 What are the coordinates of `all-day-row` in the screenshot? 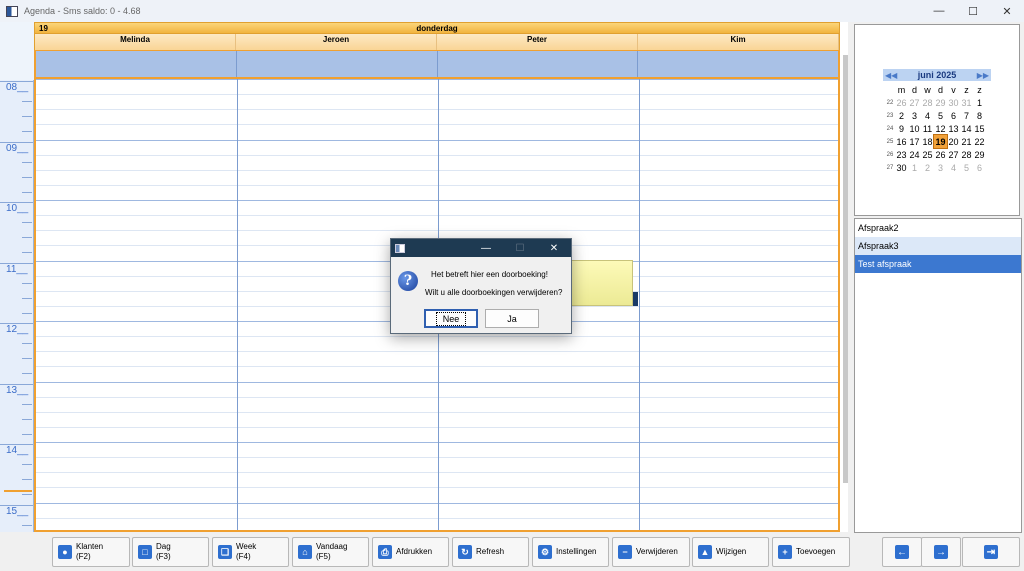 It's located at (437, 64).